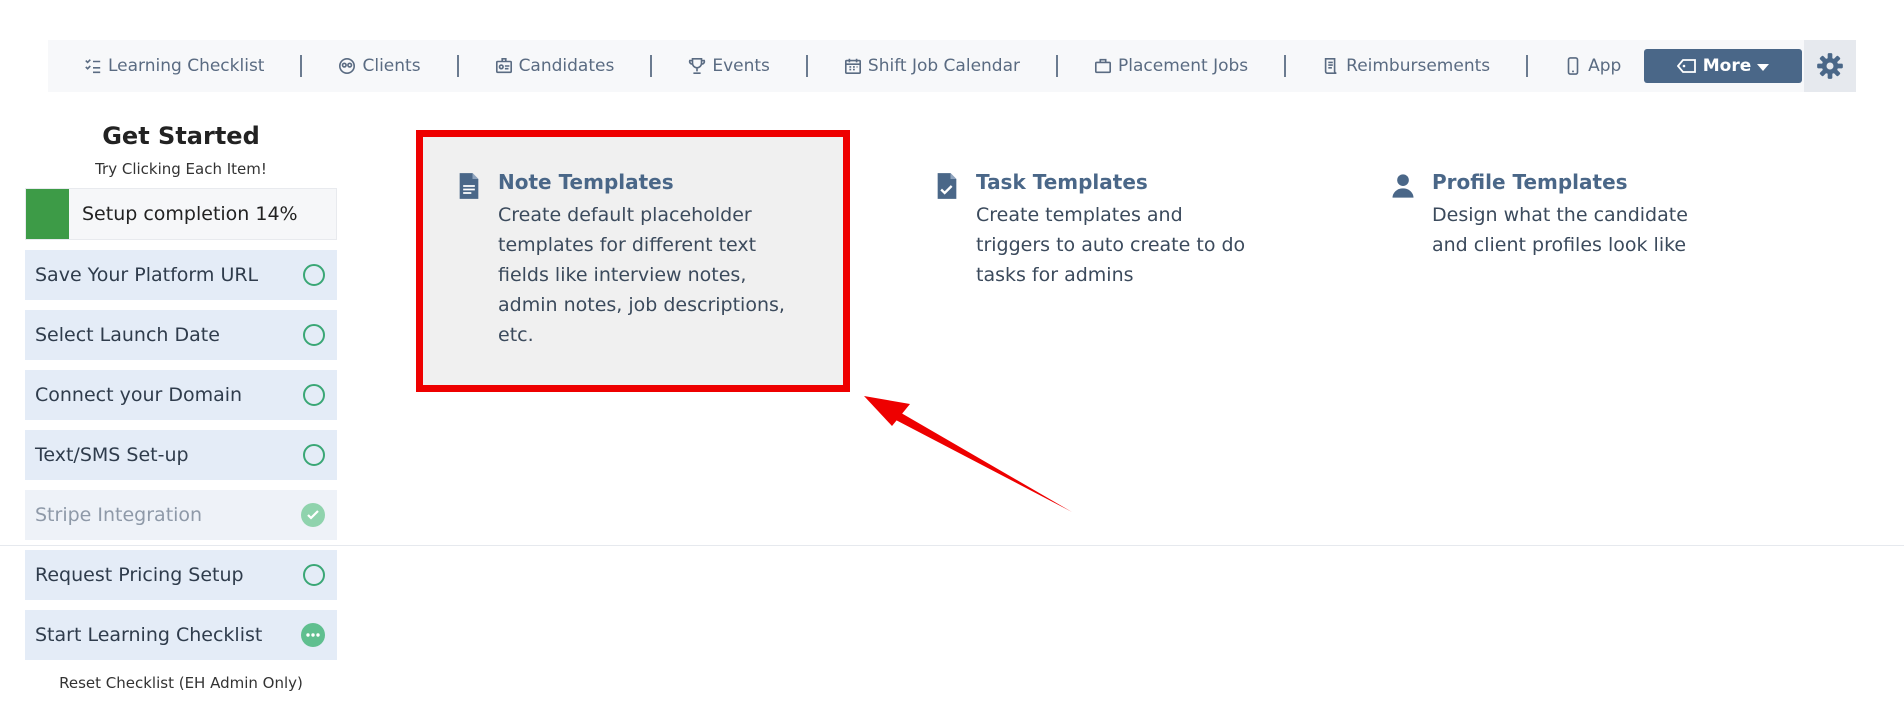  I want to click on checklist-item-stripe: Stripe Integration, so click(181, 515).